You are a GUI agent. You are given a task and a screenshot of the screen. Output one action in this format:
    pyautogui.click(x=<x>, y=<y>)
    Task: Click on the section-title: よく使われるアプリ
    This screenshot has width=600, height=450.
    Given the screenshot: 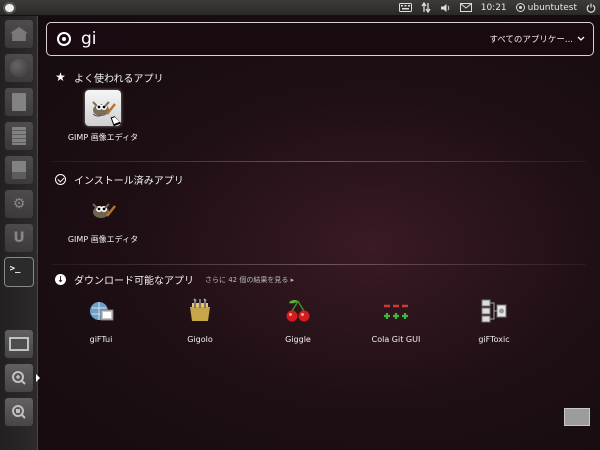 What is the action you would take?
    pyautogui.click(x=119, y=79)
    